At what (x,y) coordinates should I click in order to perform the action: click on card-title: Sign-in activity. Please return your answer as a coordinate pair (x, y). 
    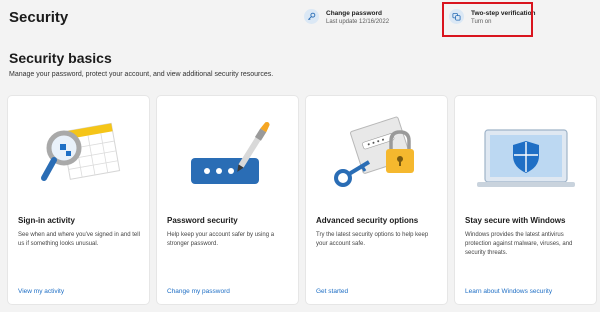
    Looking at the image, I should click on (46, 220).